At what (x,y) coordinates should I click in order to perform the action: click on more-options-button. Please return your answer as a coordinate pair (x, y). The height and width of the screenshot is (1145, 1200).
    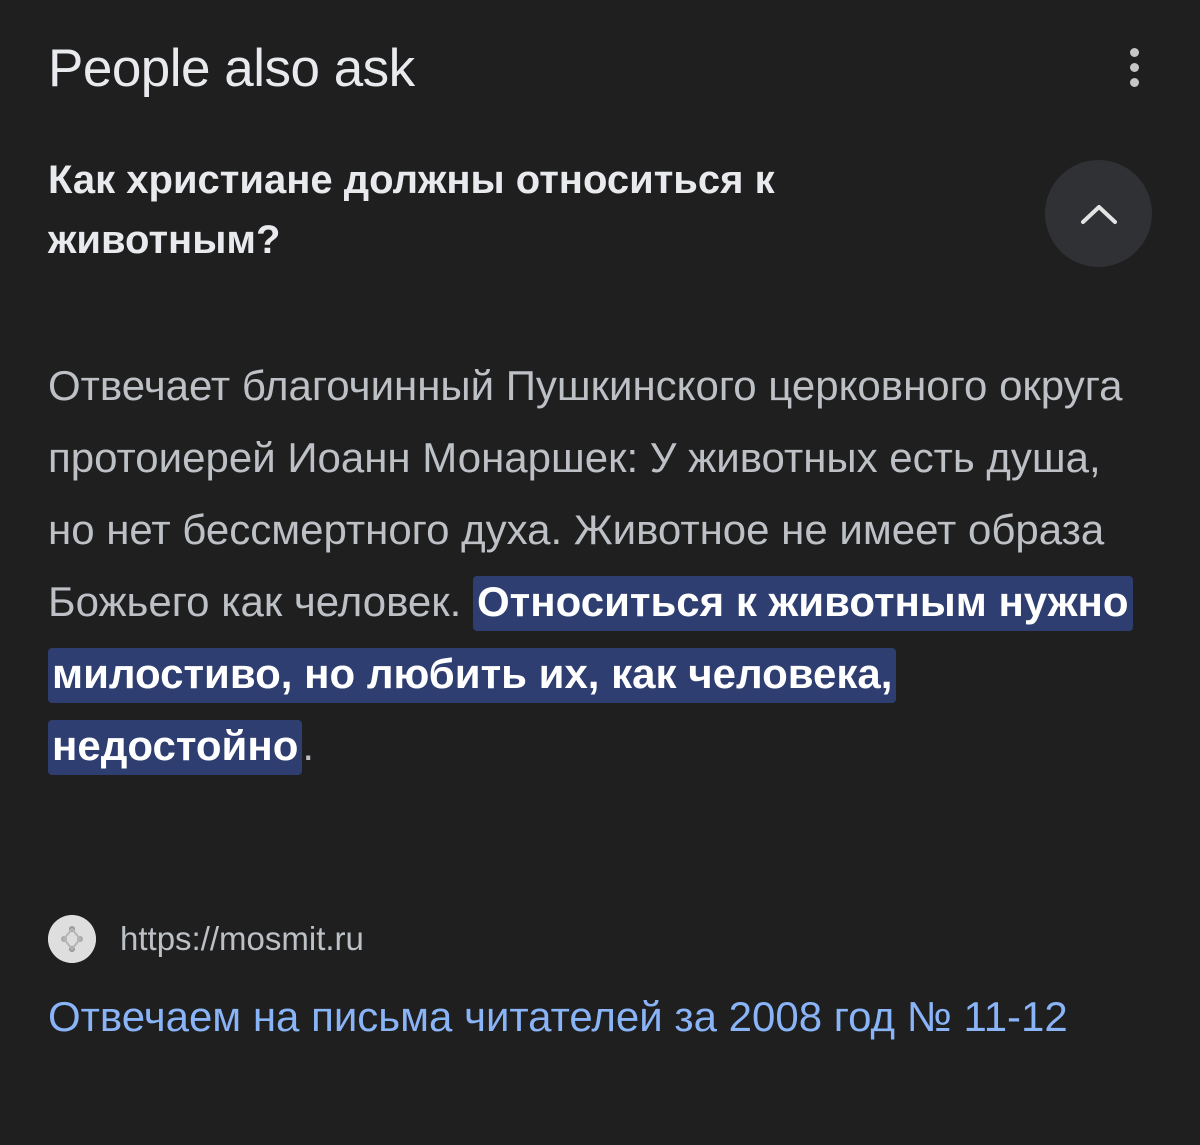
    Looking at the image, I should click on (1134, 67).